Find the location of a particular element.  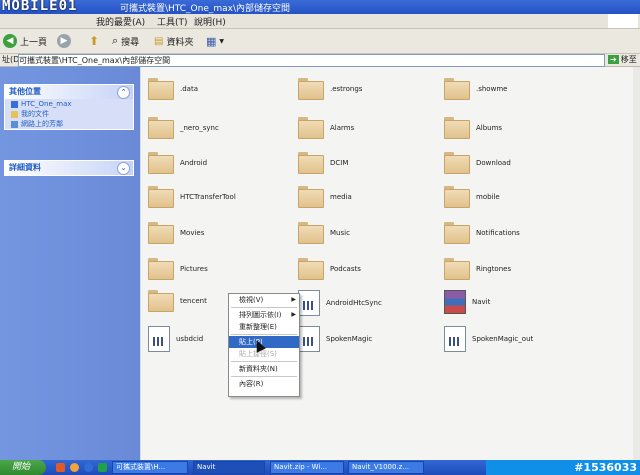

file-name: HTCTransferTool is located at coordinates (208, 197).